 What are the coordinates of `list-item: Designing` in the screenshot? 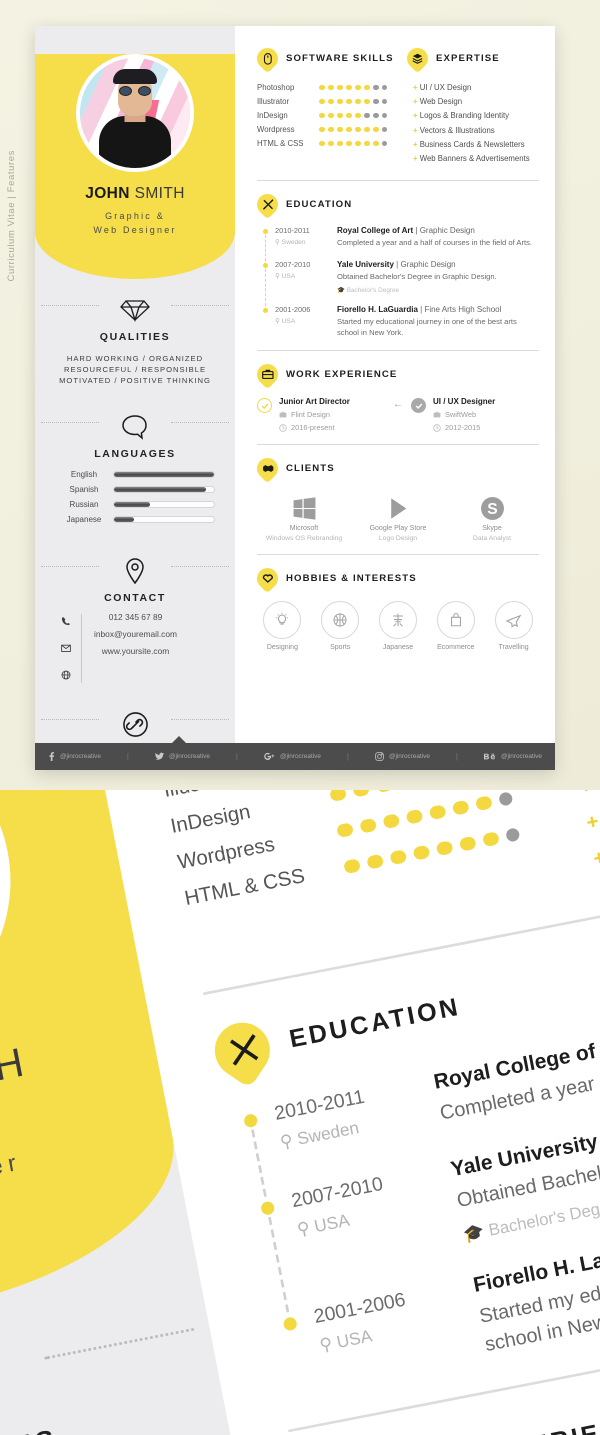 It's located at (282, 626).